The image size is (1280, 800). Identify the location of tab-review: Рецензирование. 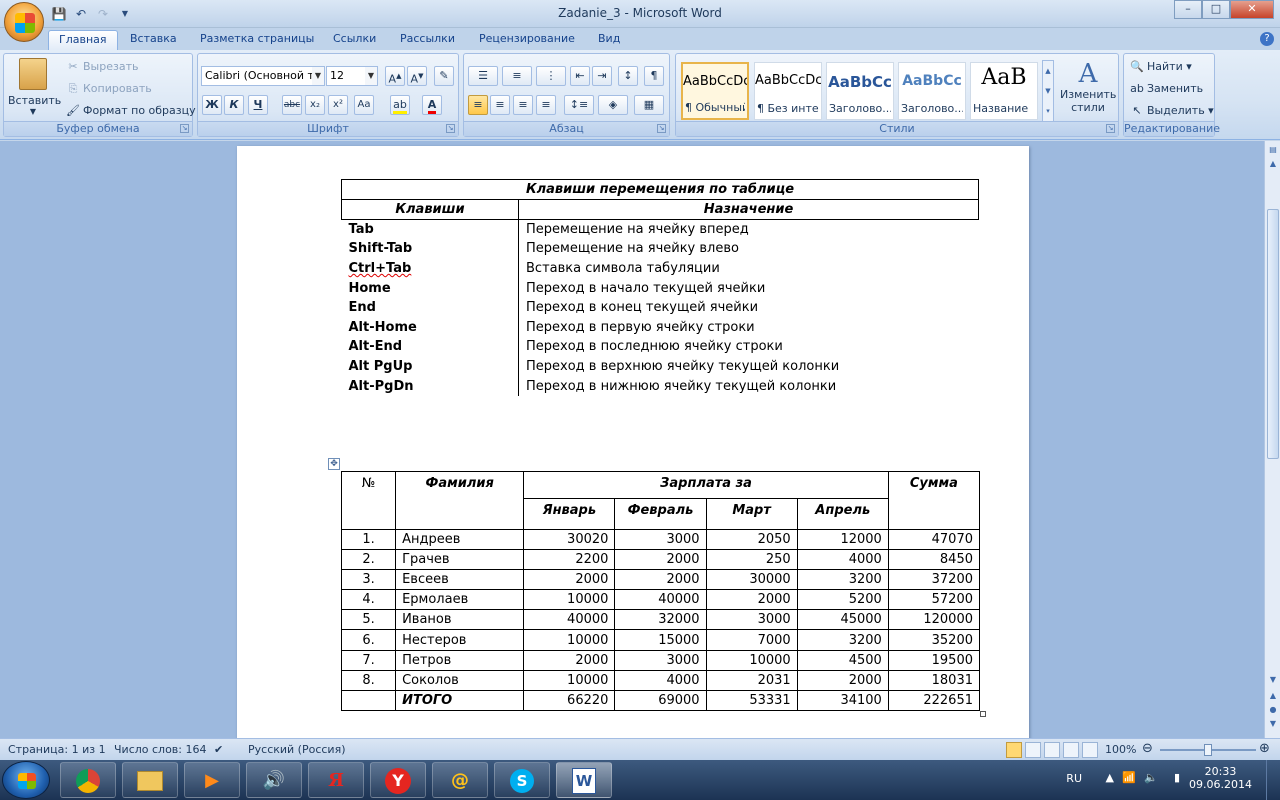
(527, 40).